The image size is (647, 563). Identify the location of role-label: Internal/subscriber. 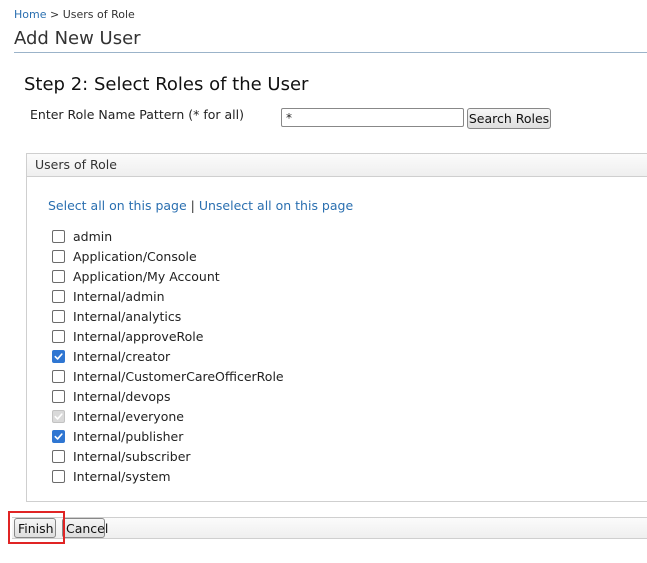
(132, 456).